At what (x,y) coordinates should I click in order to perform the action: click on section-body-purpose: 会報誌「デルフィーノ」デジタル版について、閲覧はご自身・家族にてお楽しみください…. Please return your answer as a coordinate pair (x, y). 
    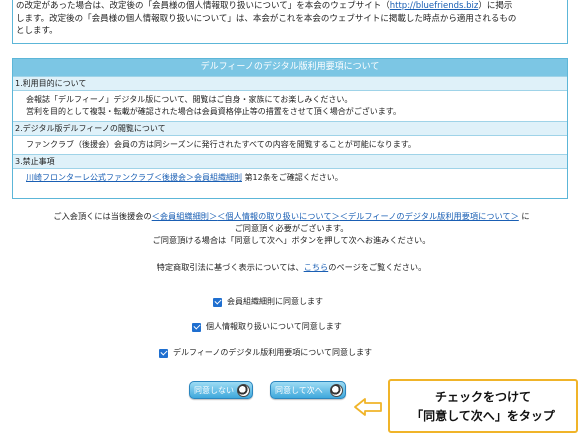
    Looking at the image, I should click on (290, 106).